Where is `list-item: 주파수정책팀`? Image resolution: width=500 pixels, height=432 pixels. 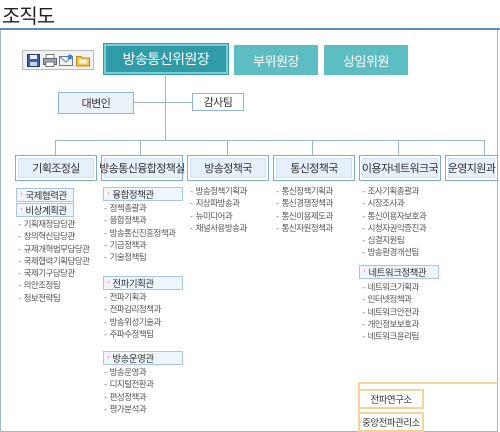
list-item: 주파수정책팀 is located at coordinates (132, 335).